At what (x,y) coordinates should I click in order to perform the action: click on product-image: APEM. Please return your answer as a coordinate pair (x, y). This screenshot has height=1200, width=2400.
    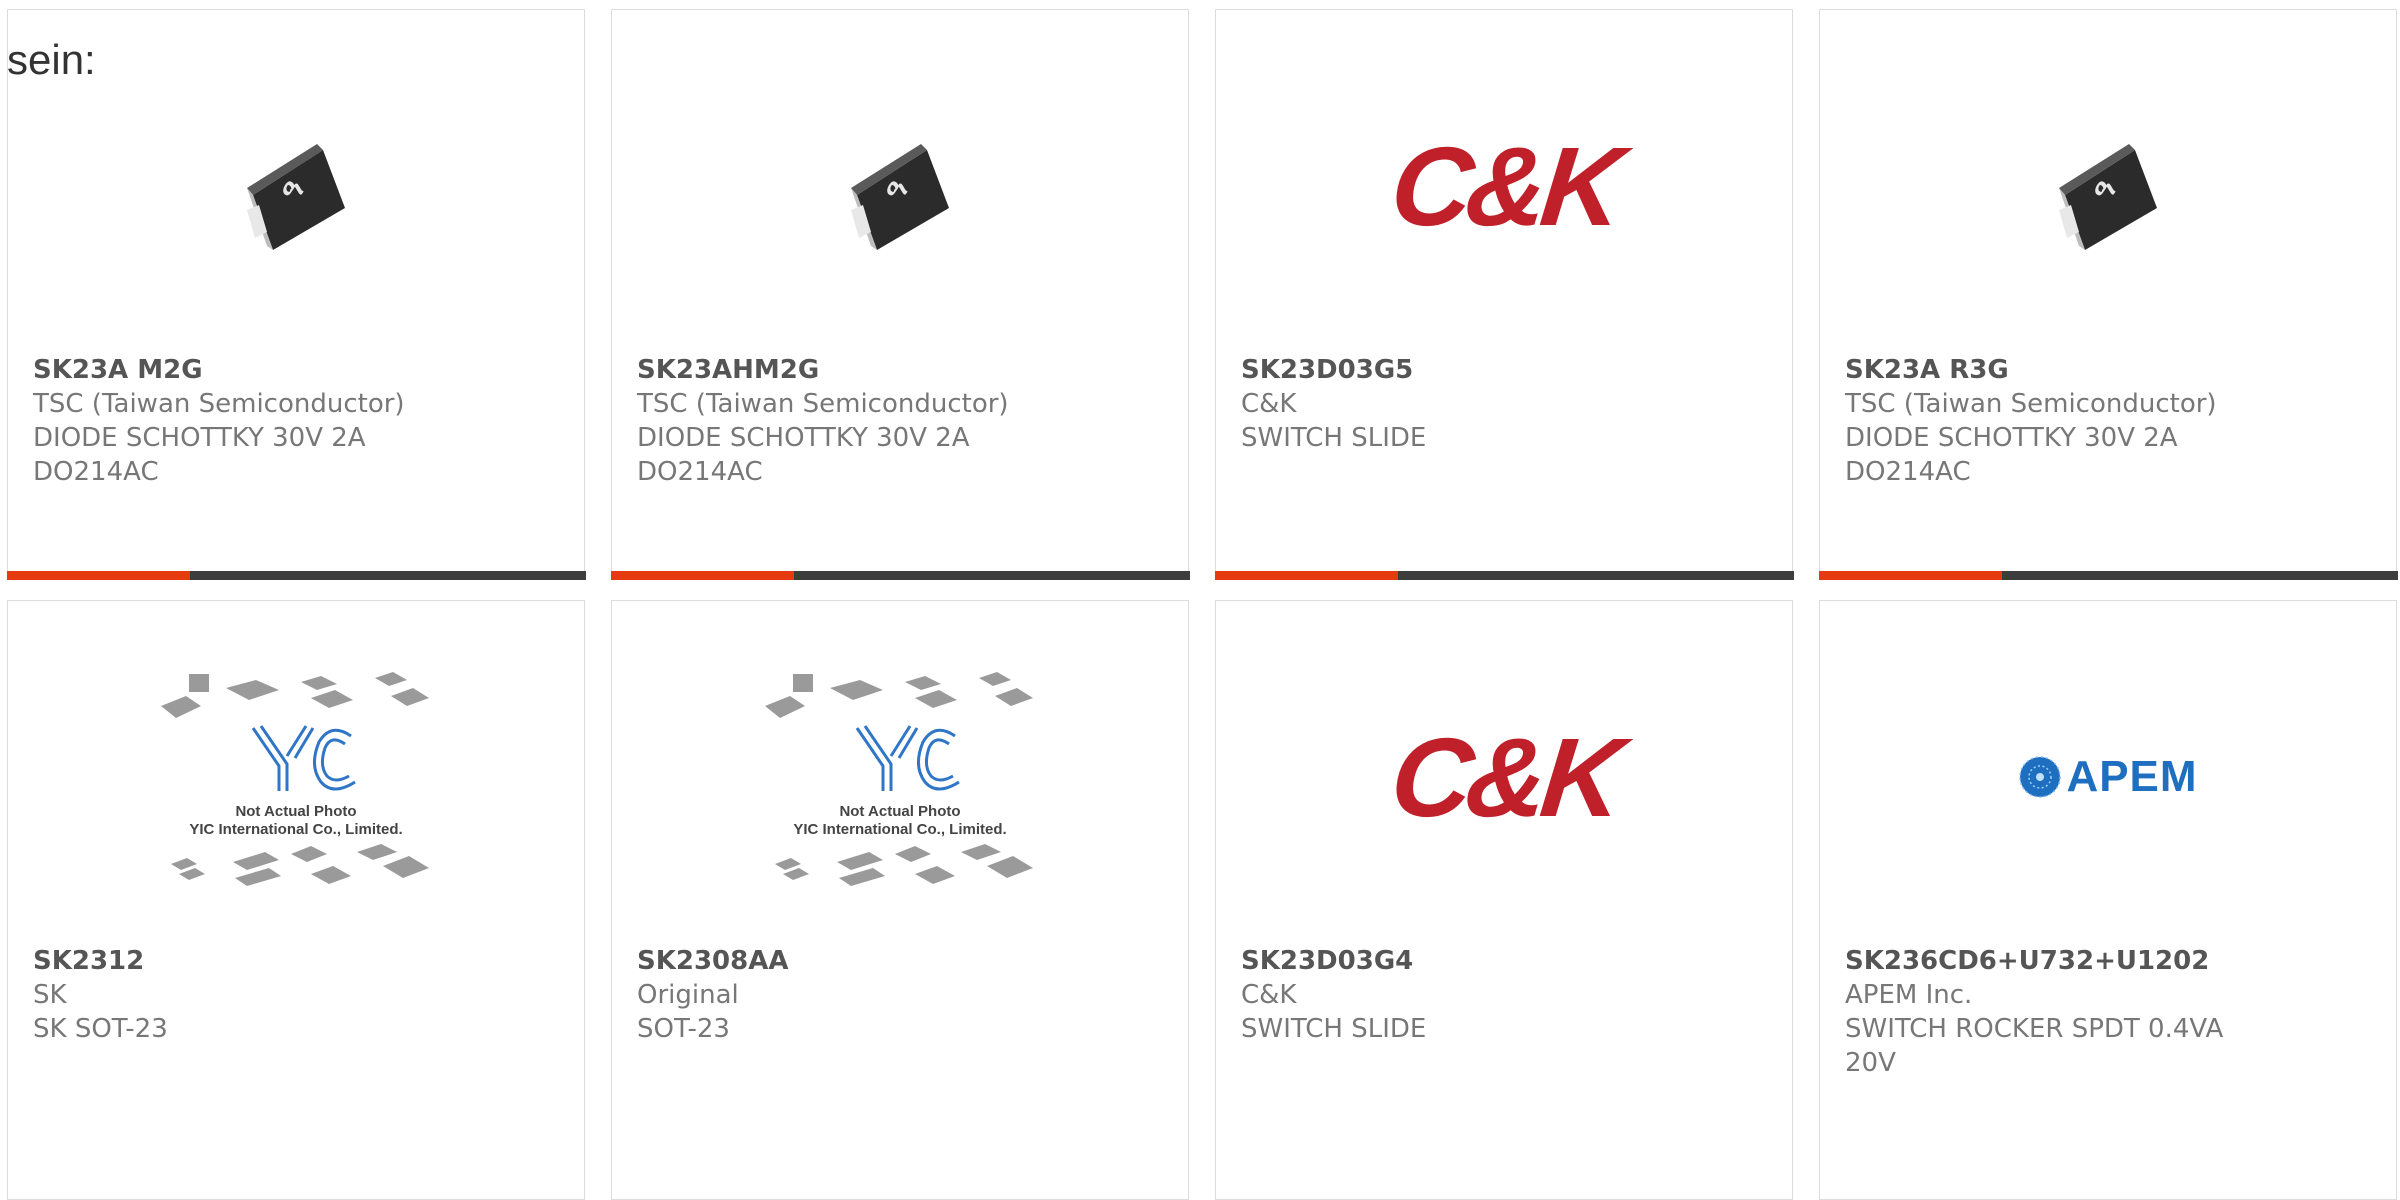
    Looking at the image, I should click on (2108, 786).